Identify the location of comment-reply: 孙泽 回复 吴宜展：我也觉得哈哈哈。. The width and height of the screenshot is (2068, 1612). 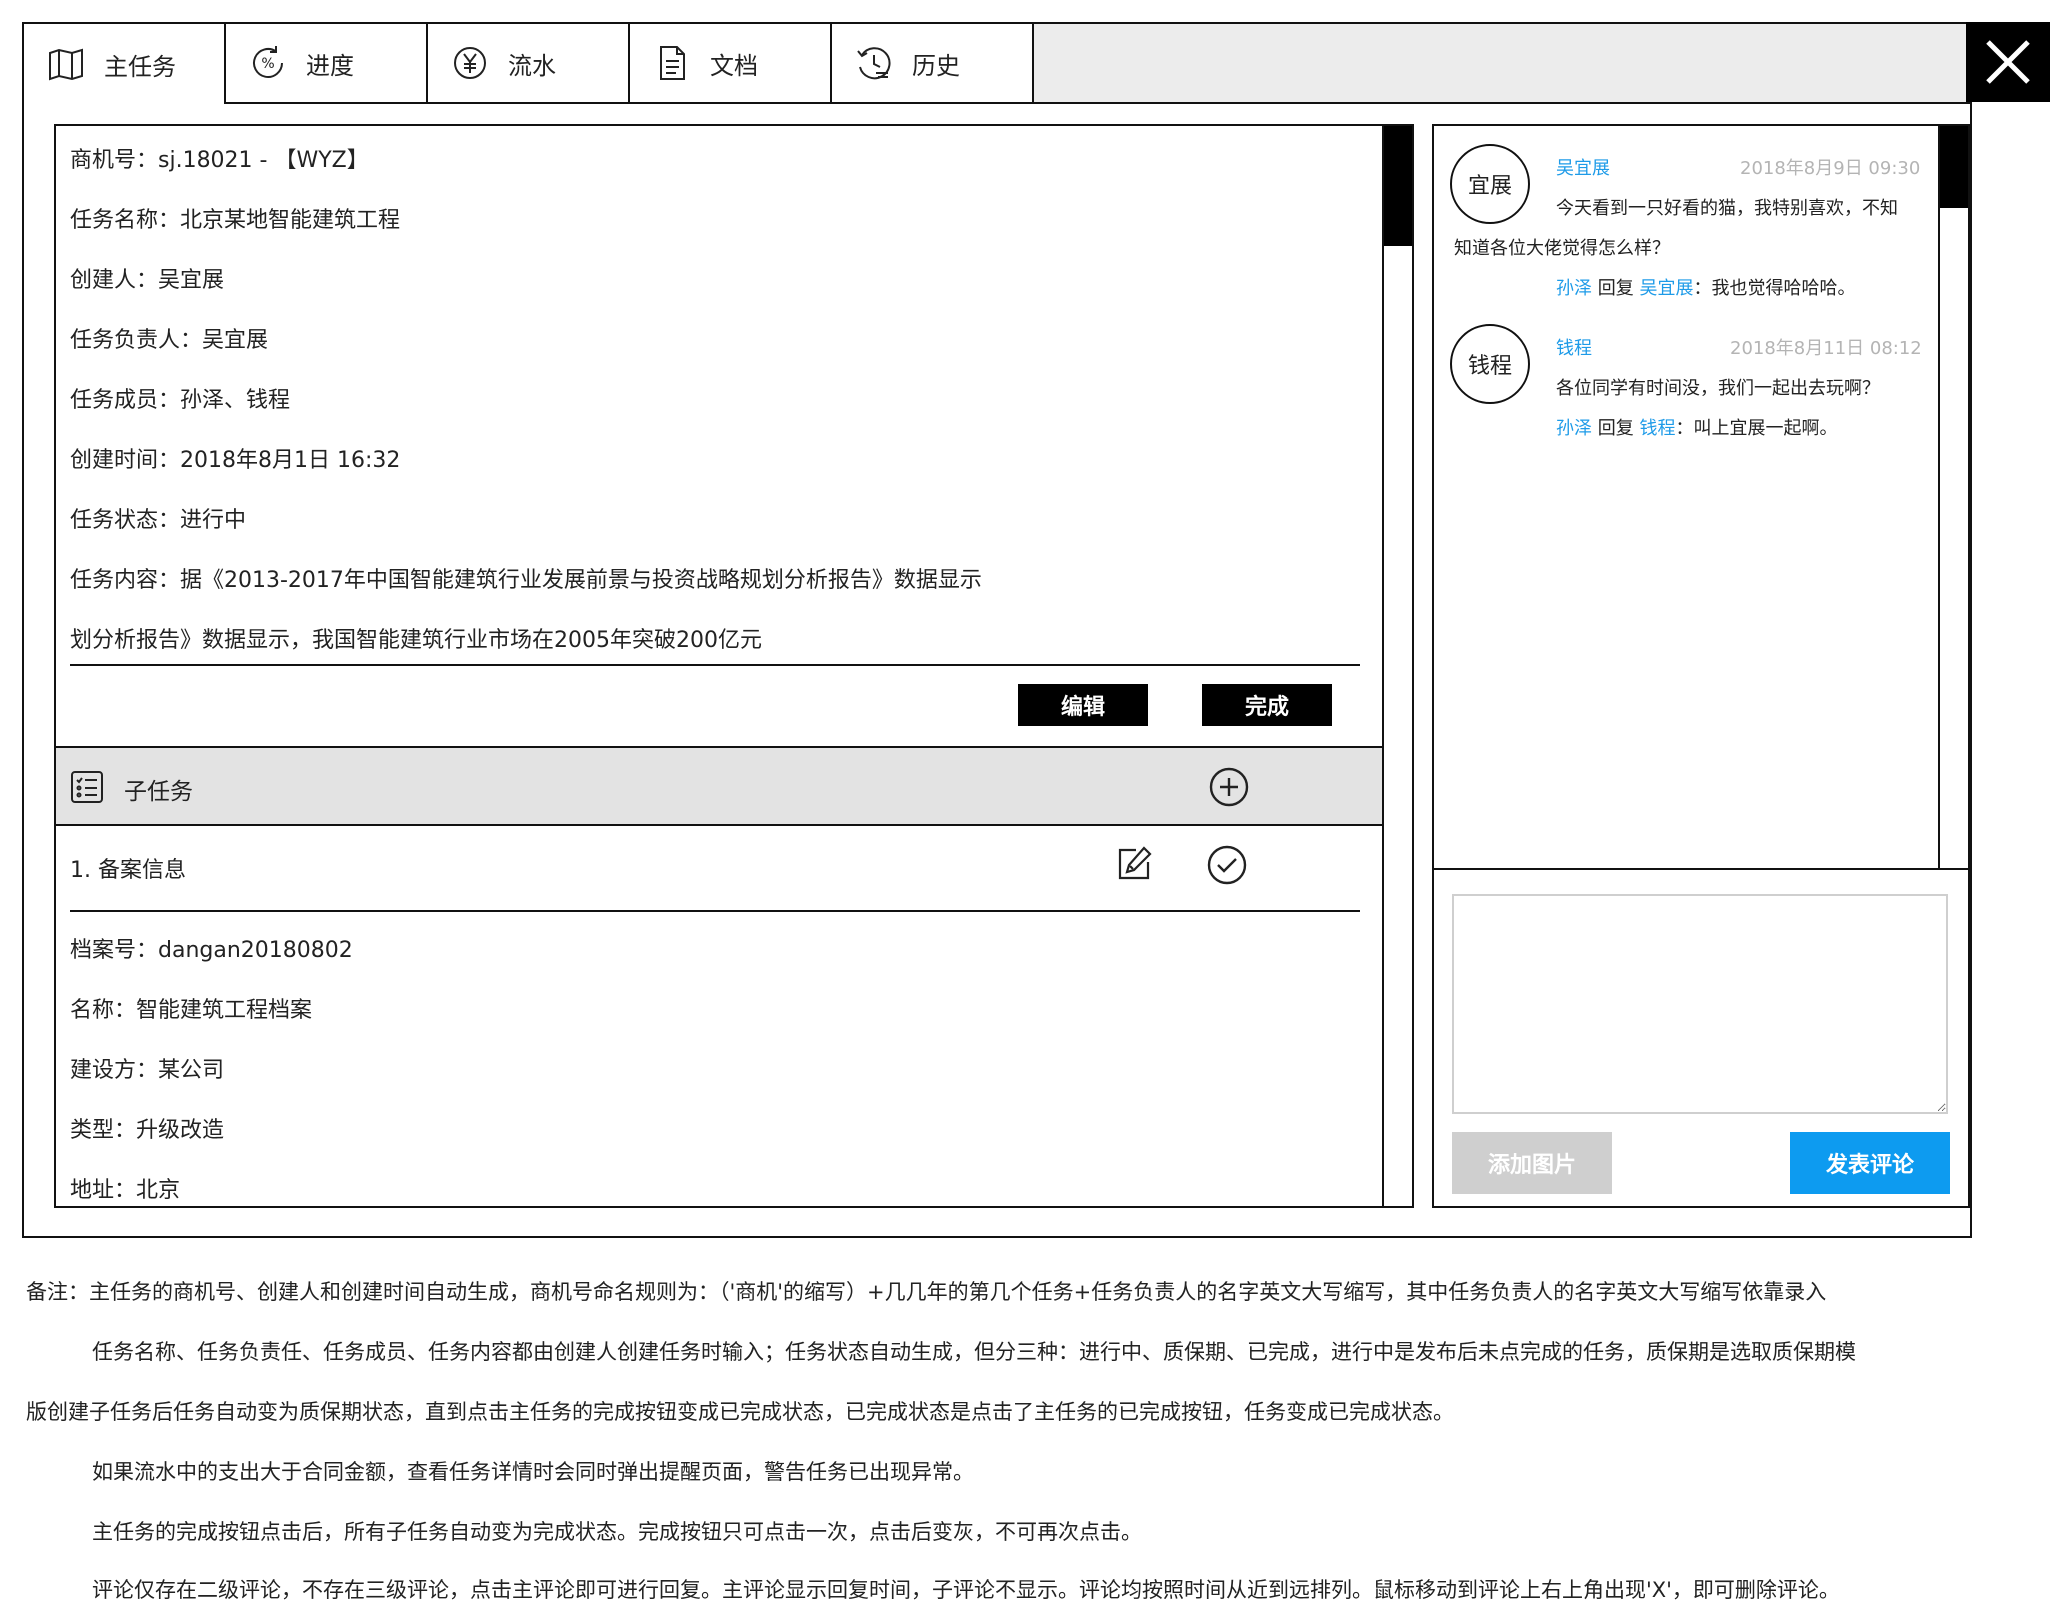
(1705, 287).